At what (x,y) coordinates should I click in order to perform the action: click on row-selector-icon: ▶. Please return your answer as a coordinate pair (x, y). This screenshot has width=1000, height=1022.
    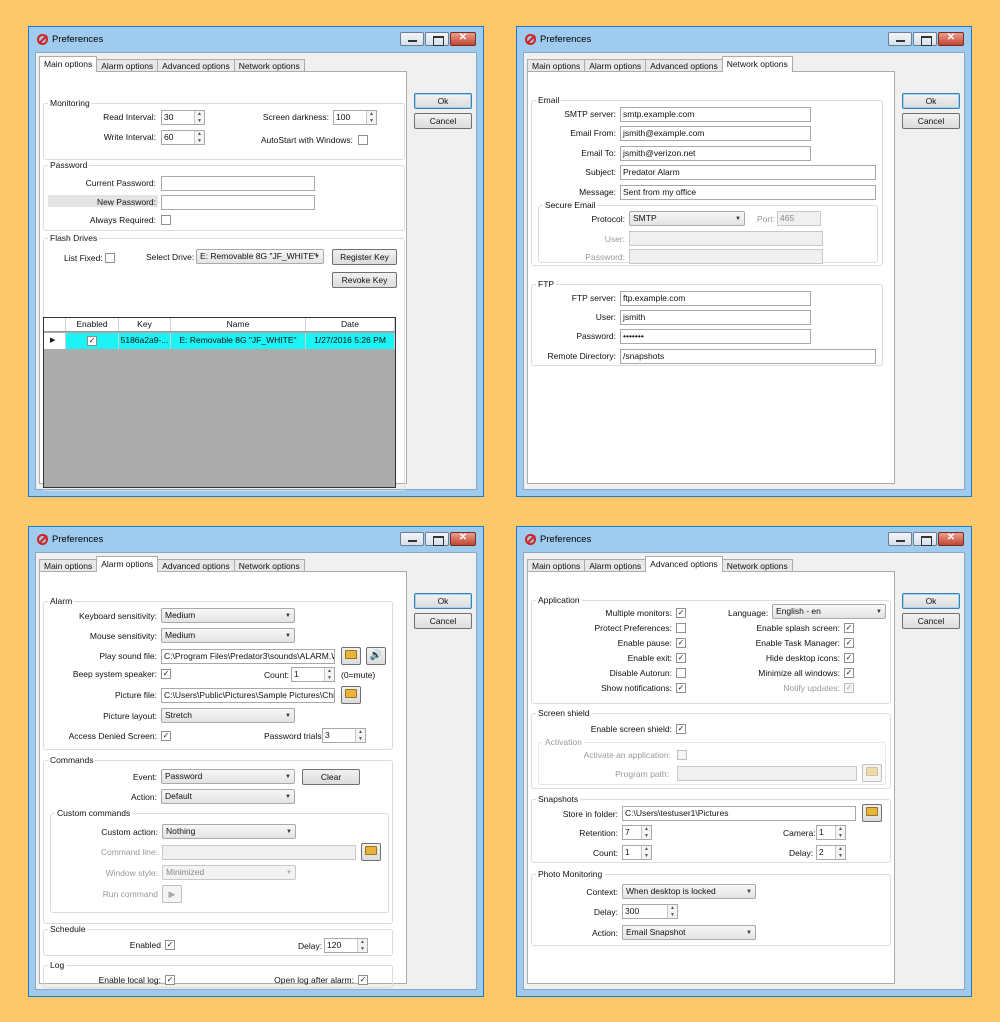
    Looking at the image, I should click on (55, 341).